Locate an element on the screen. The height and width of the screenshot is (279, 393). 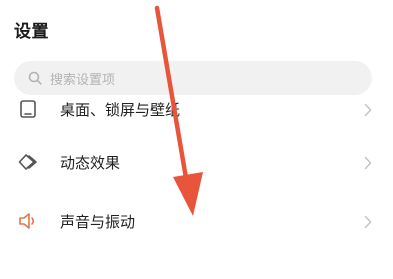
page-title: 设置 is located at coordinates (31, 32).